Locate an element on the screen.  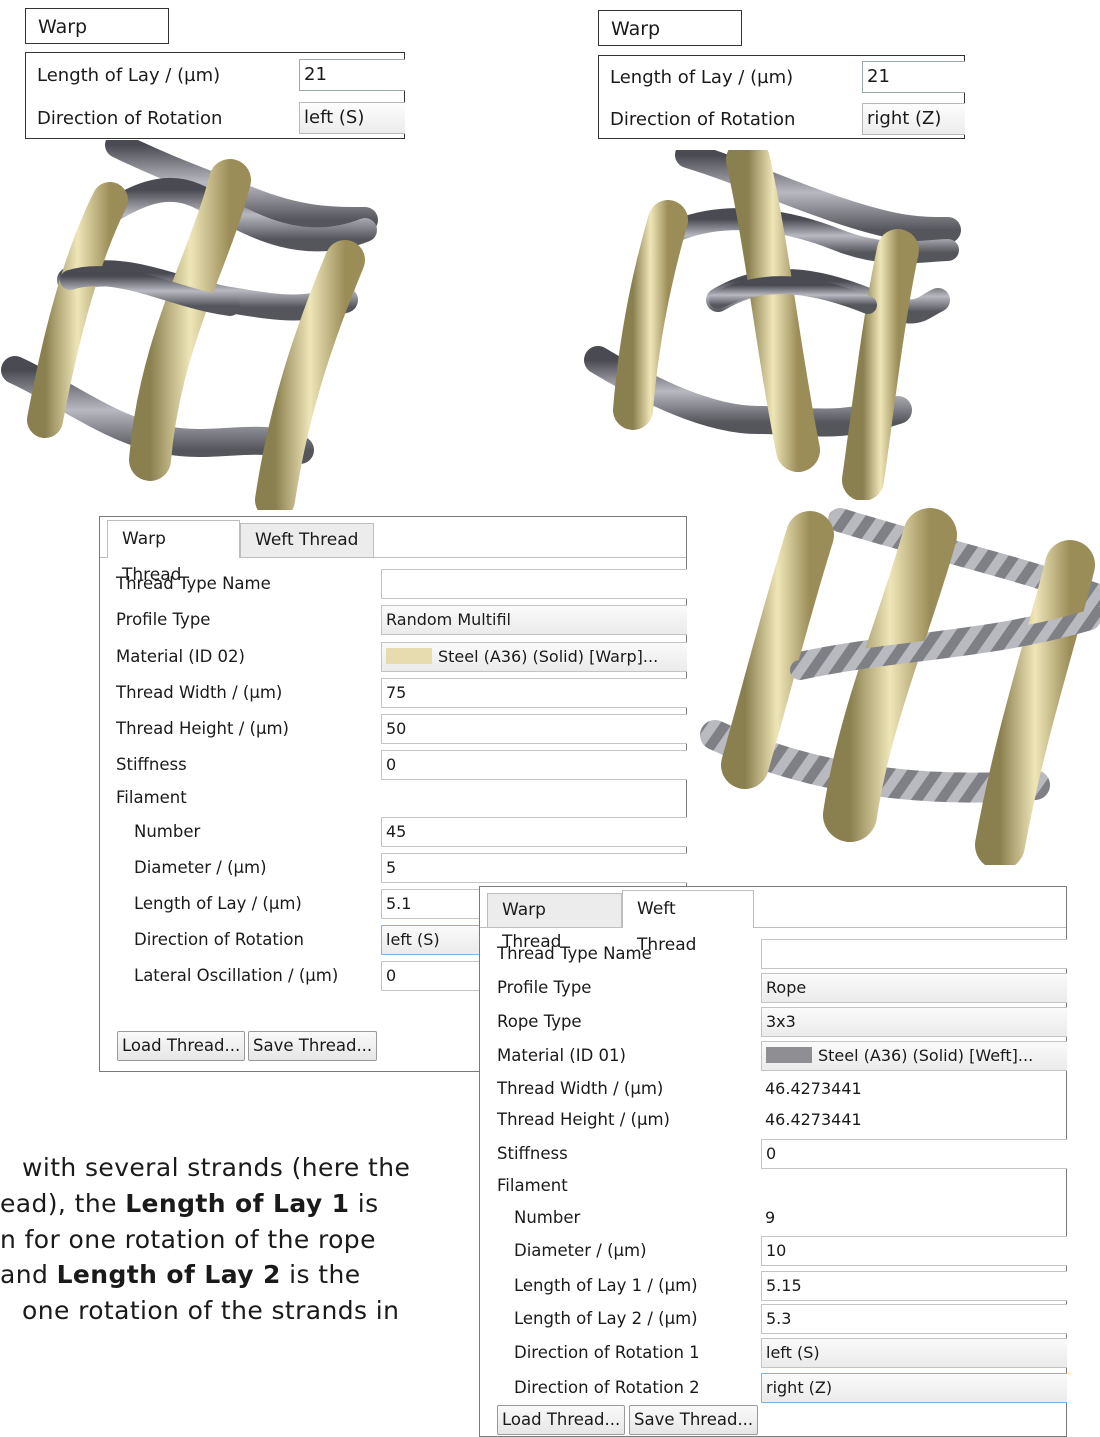
direction-of-rotation-1-select: left (S) is located at coordinates (914, 1353).